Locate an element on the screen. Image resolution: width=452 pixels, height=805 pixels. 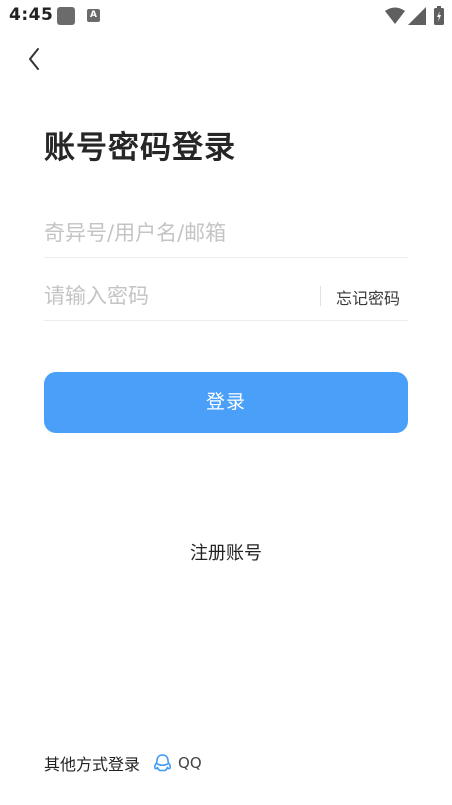
password-field: 忘记密码 is located at coordinates (226, 296).